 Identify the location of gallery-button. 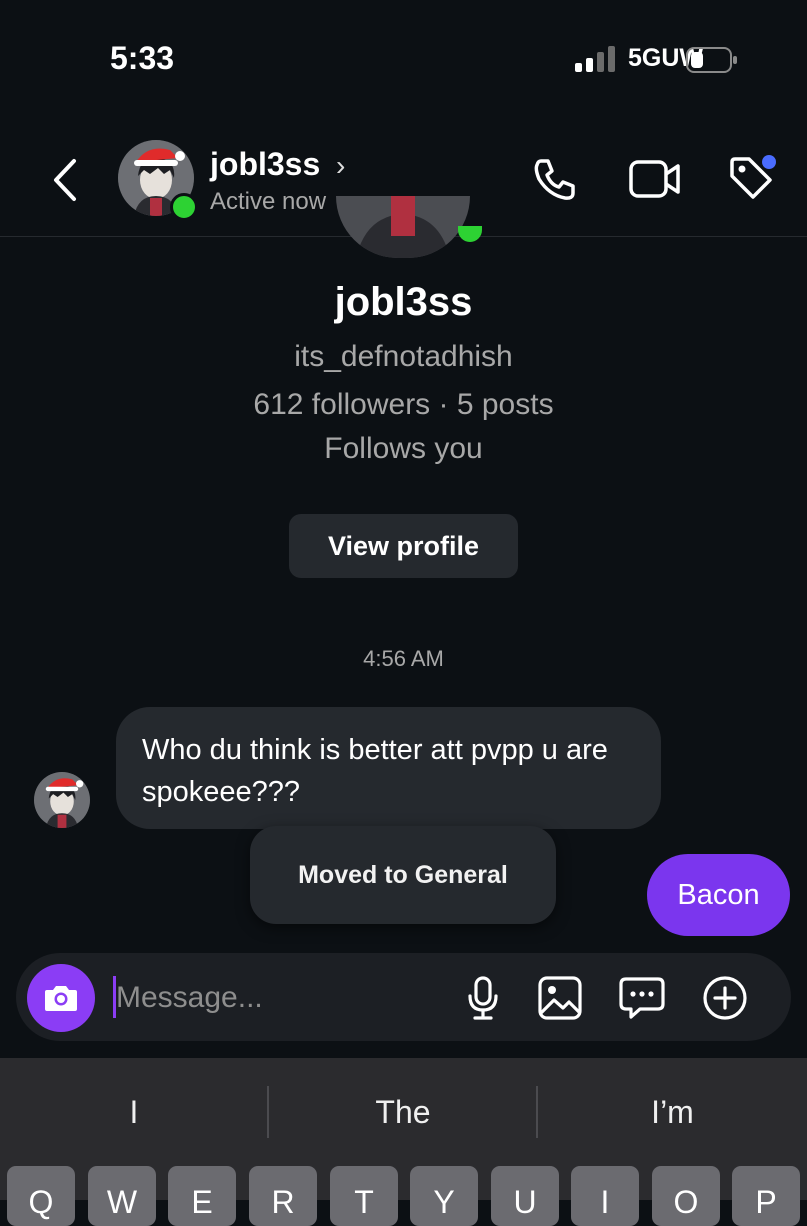
(560, 998).